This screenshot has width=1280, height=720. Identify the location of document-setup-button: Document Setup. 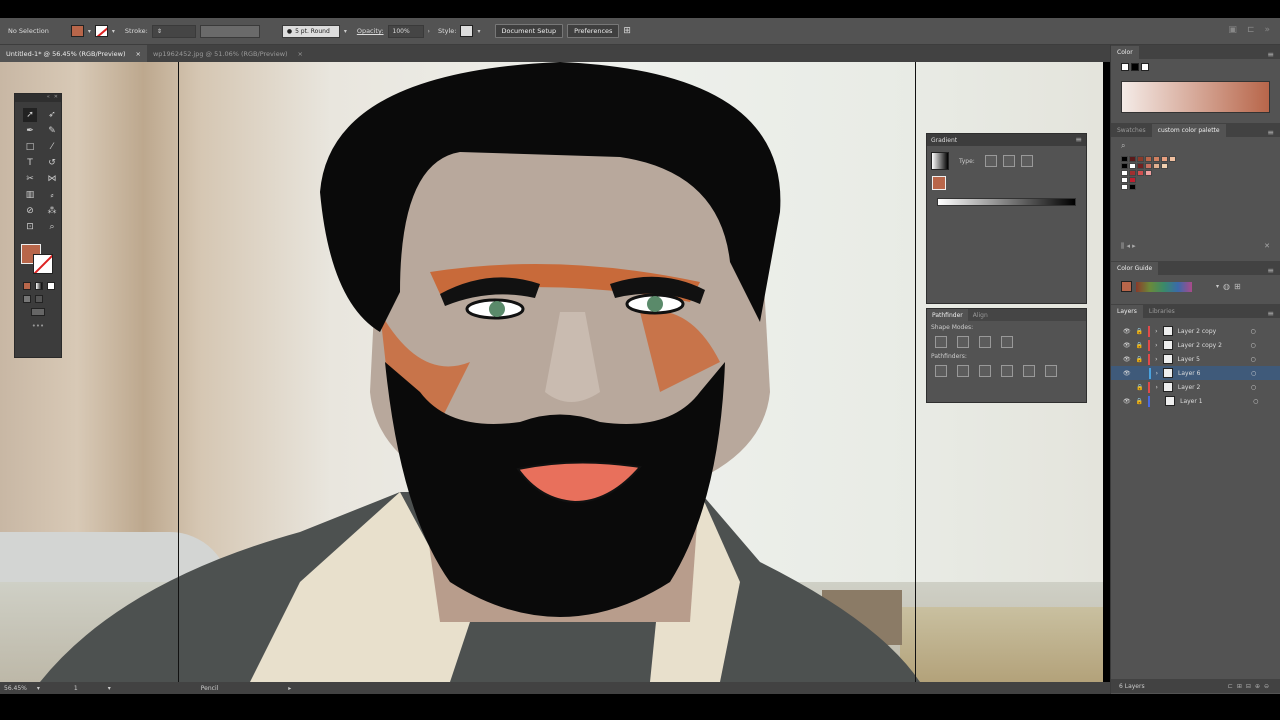
(529, 31).